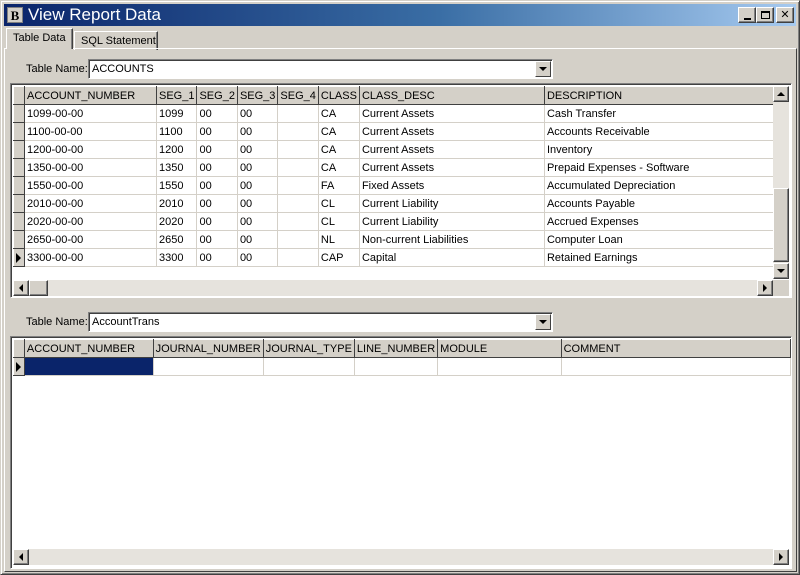 This screenshot has height=575, width=800. I want to click on scroll-down-button, so click(781, 271).